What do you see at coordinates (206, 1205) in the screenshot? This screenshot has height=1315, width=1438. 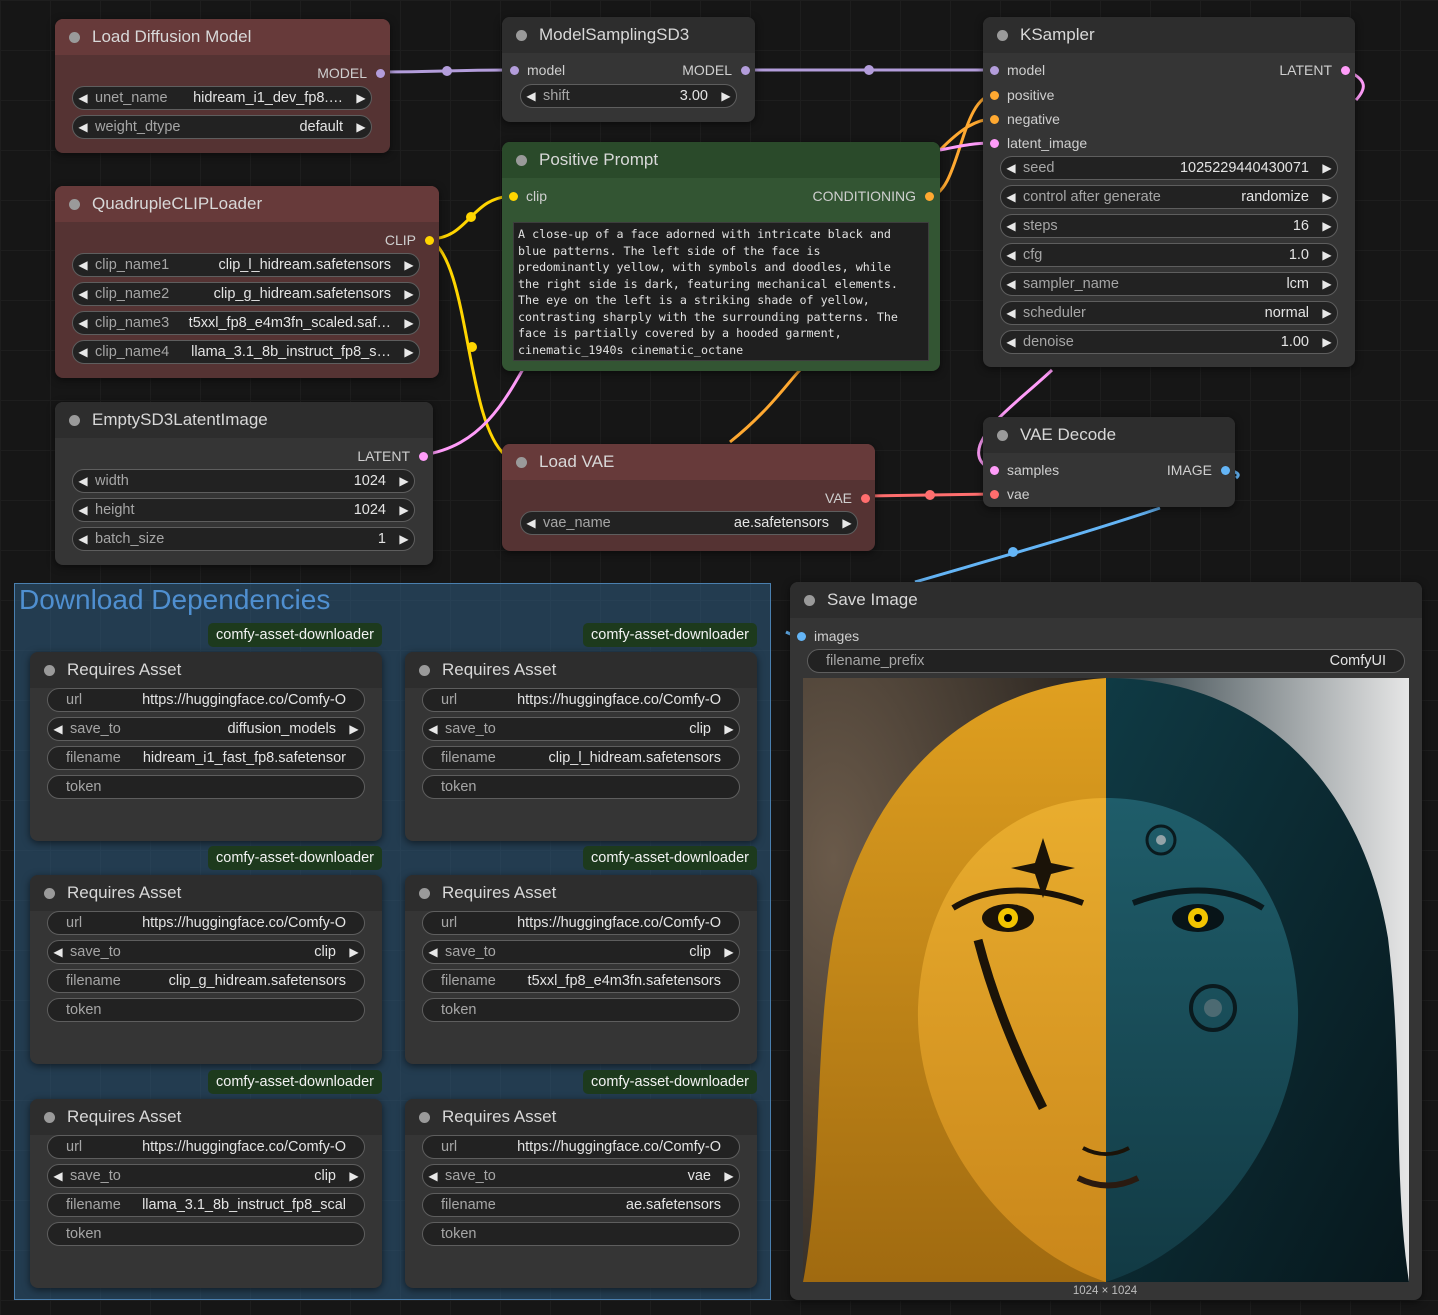 I see `filename-input: filename llama_3.1_8b_instruct_fp8_scal` at bounding box center [206, 1205].